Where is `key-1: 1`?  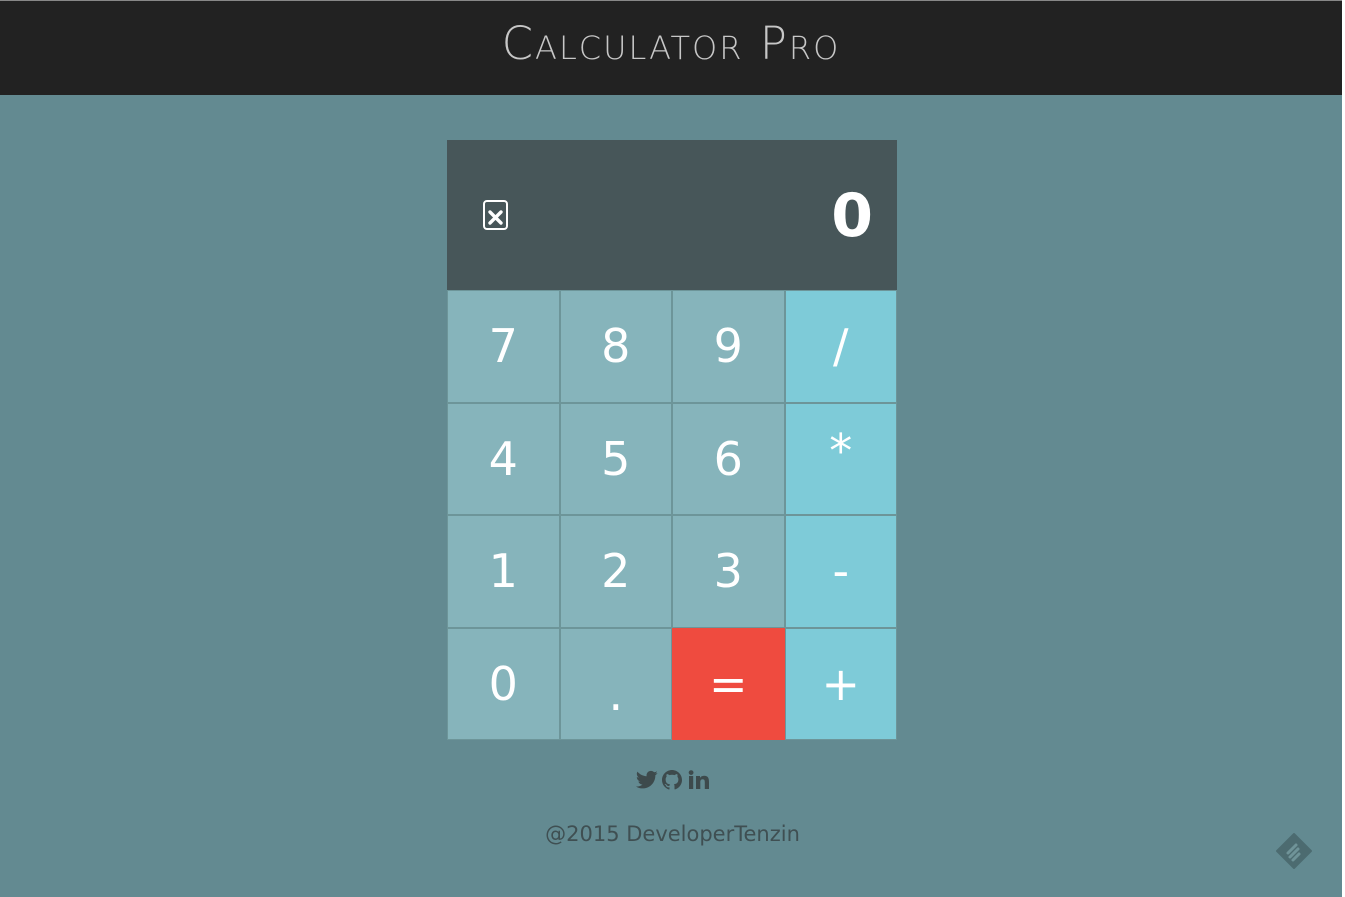
key-1: 1 is located at coordinates (503, 571).